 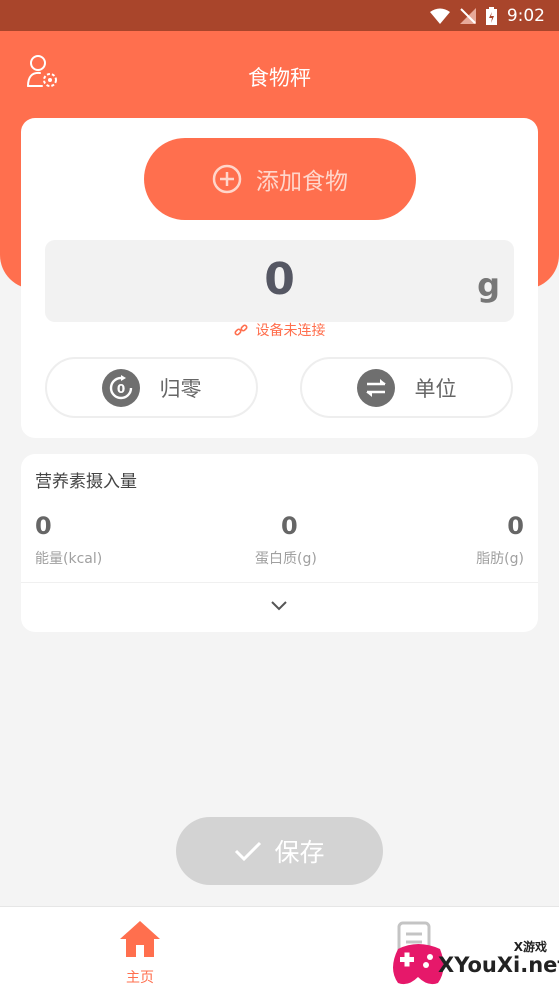 I want to click on zero-label: 归零, so click(x=180, y=388).